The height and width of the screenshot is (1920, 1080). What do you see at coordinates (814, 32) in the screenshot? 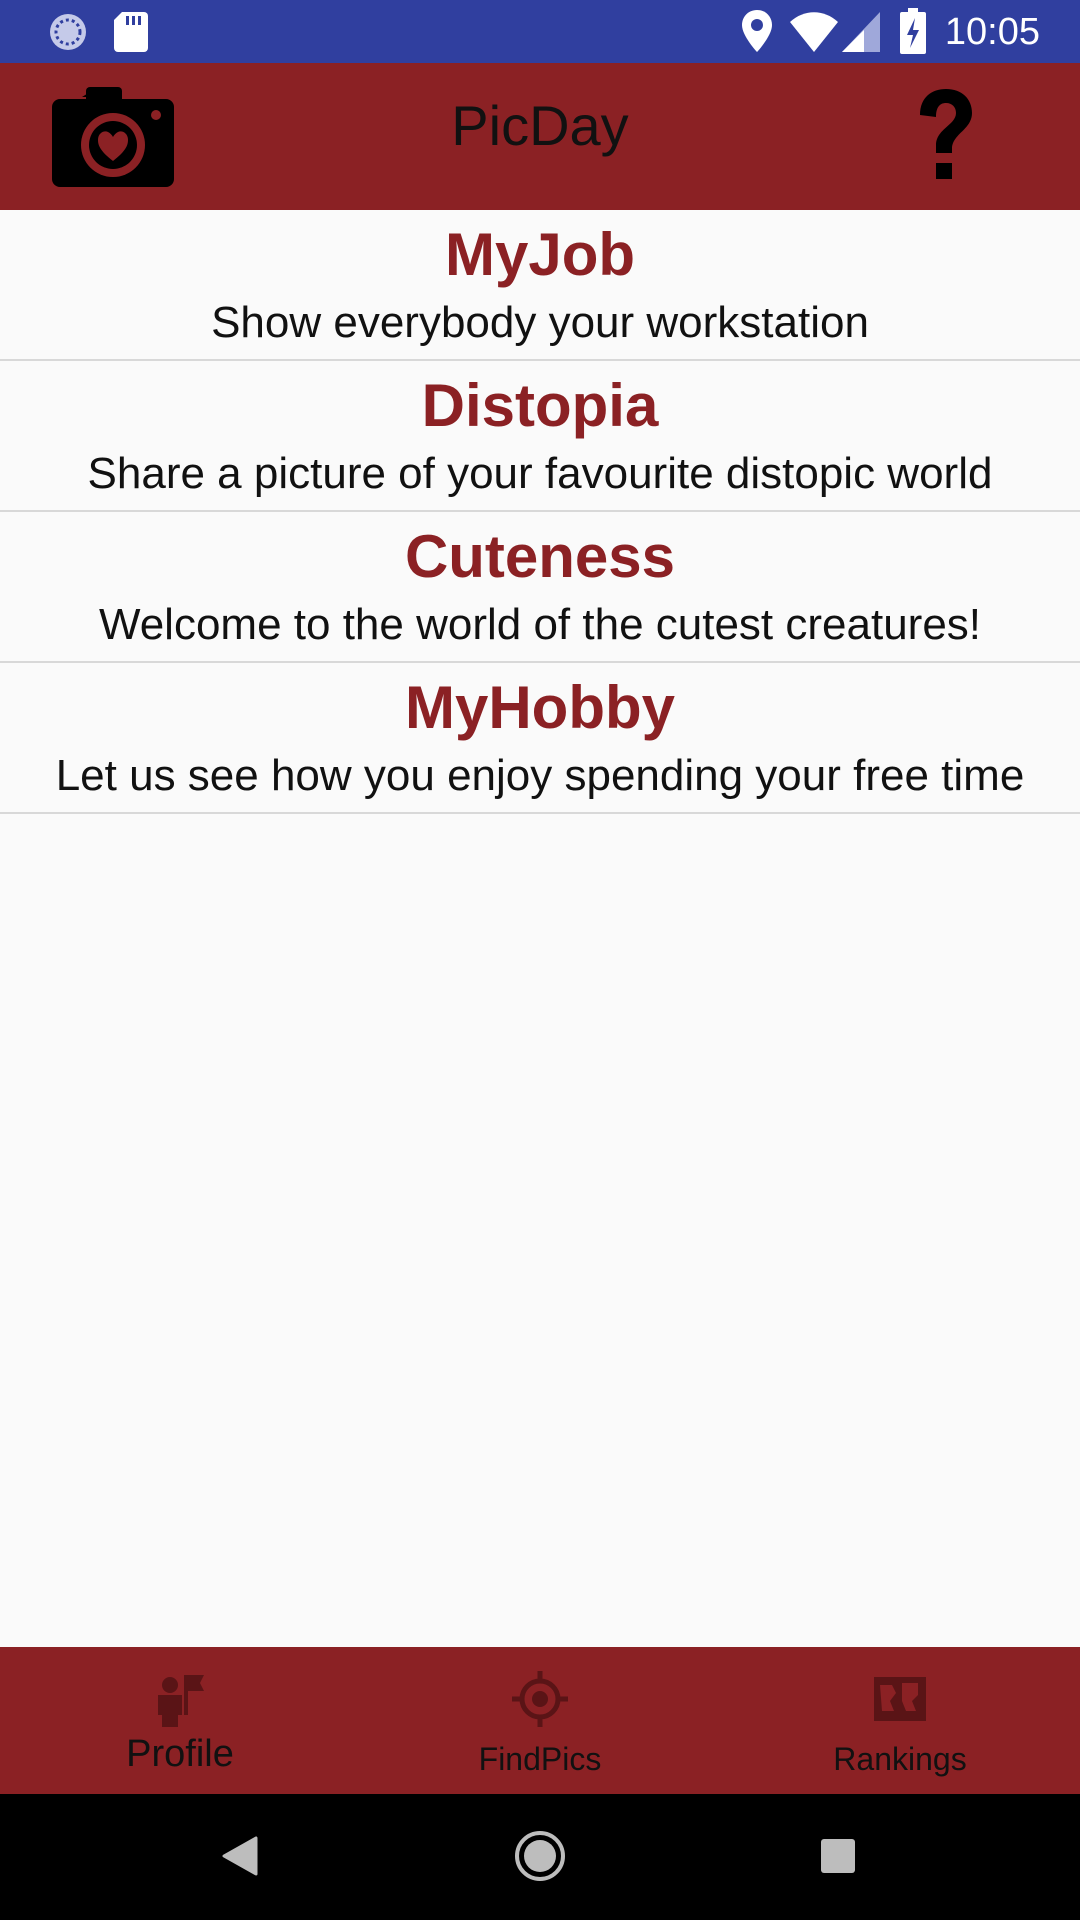
I see `wifi-icon` at bounding box center [814, 32].